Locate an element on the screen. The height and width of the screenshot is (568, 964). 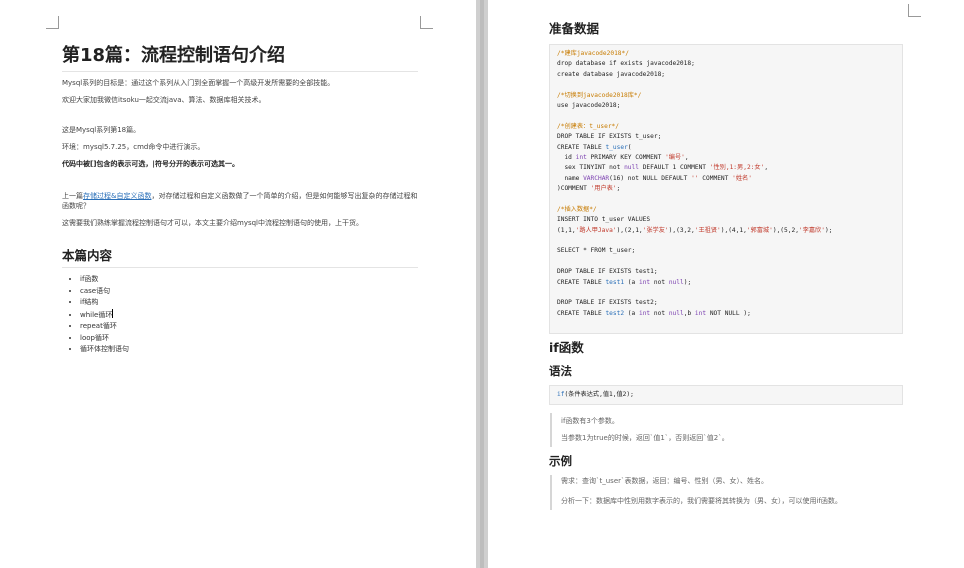
syntax-note-1: if函数有3个参数。 is located at coordinates (590, 421).